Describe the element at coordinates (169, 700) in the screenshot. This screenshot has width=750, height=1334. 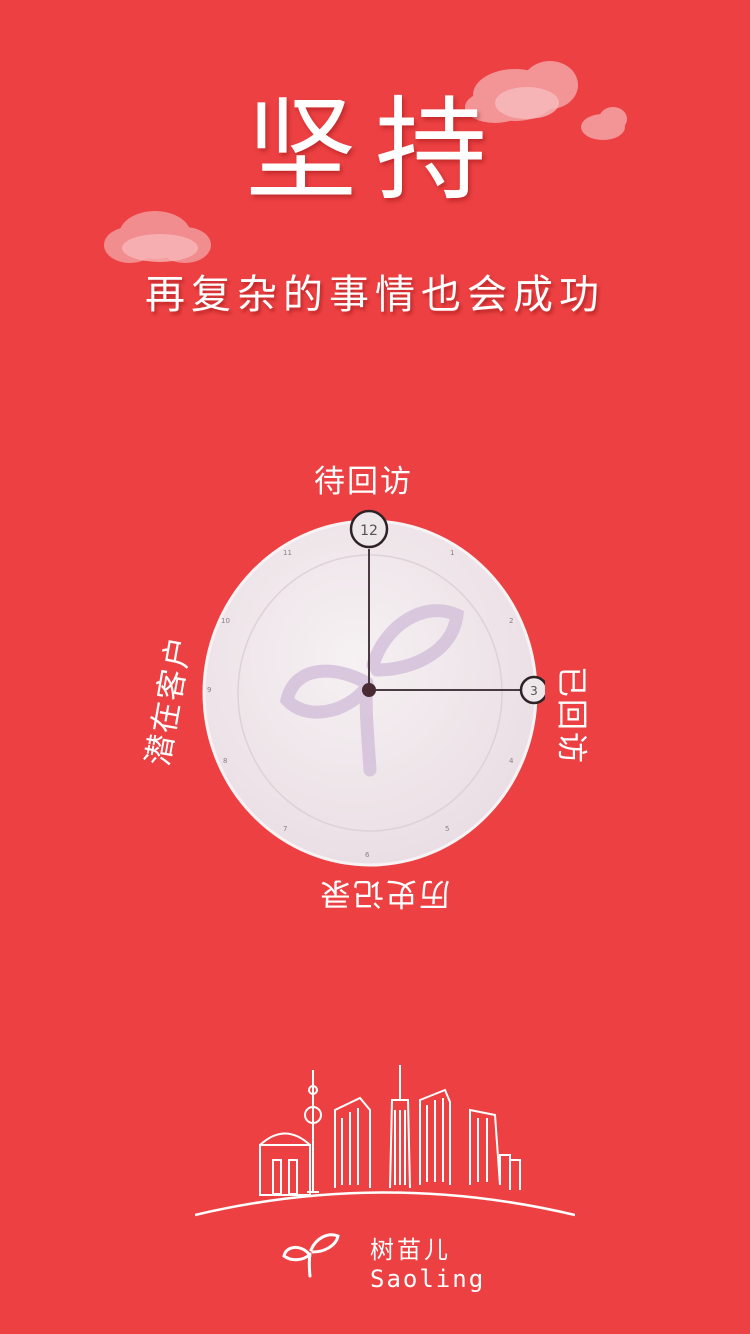
I see `label-potential-customers: 潜在客户` at that location.